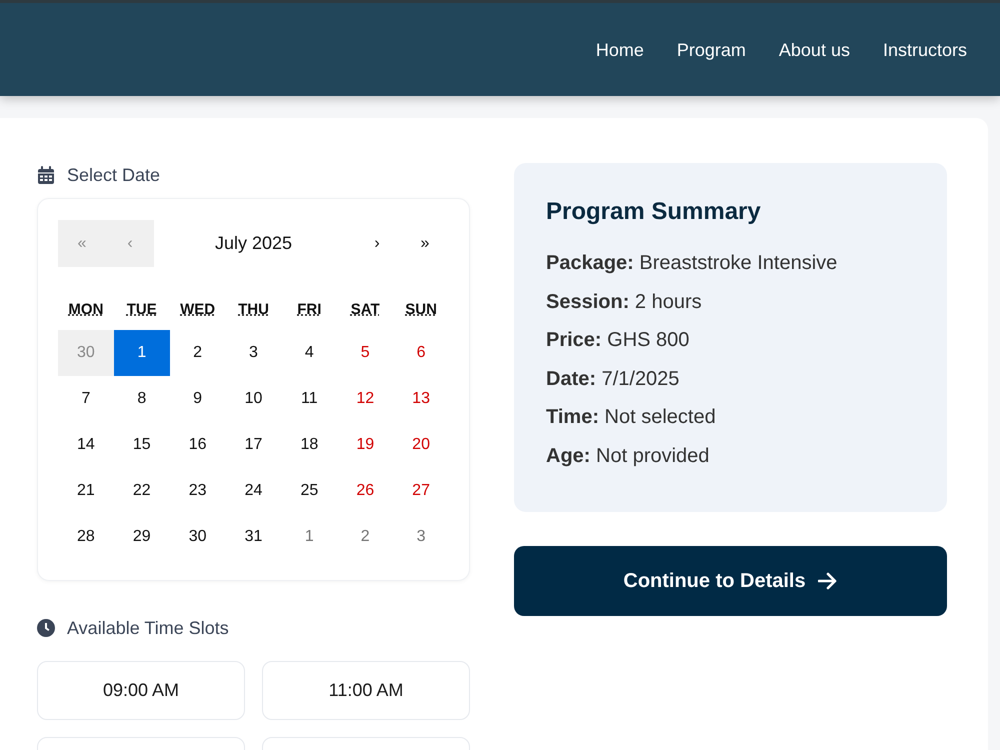 This screenshot has width=1000, height=750. I want to click on arrow-right-icon, so click(828, 581).